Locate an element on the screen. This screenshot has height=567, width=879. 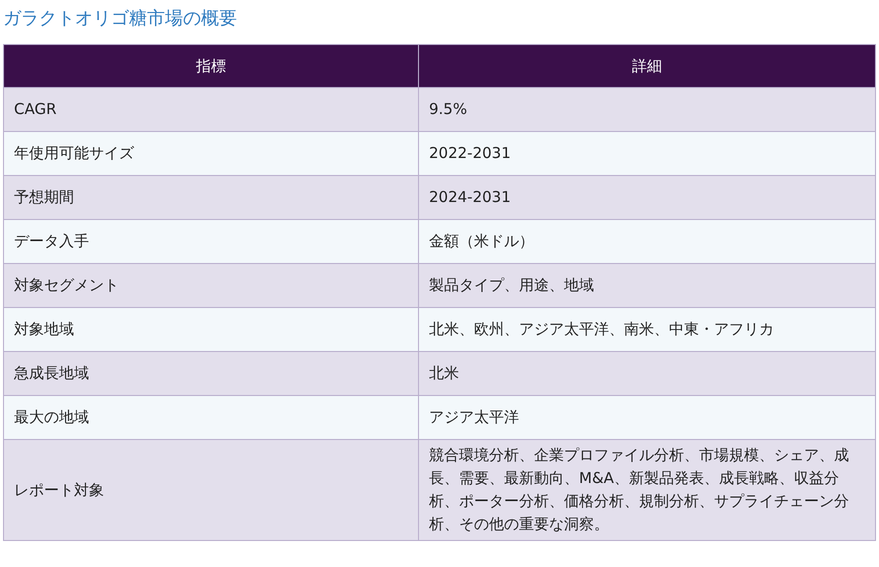
table-cell: 2024-2031 is located at coordinates (647, 198).